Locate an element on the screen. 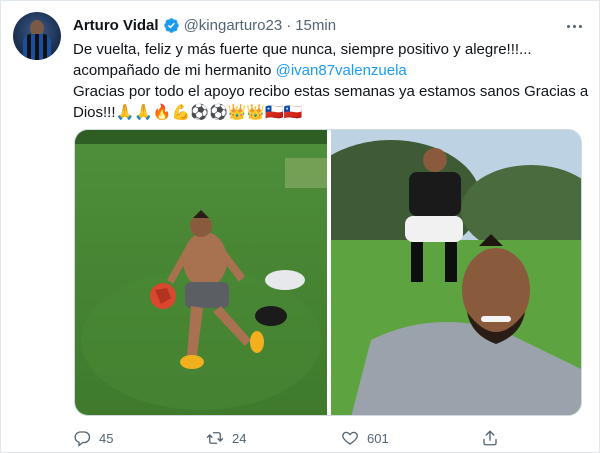 This screenshot has height=453, width=600. heart-icon is located at coordinates (350, 438).